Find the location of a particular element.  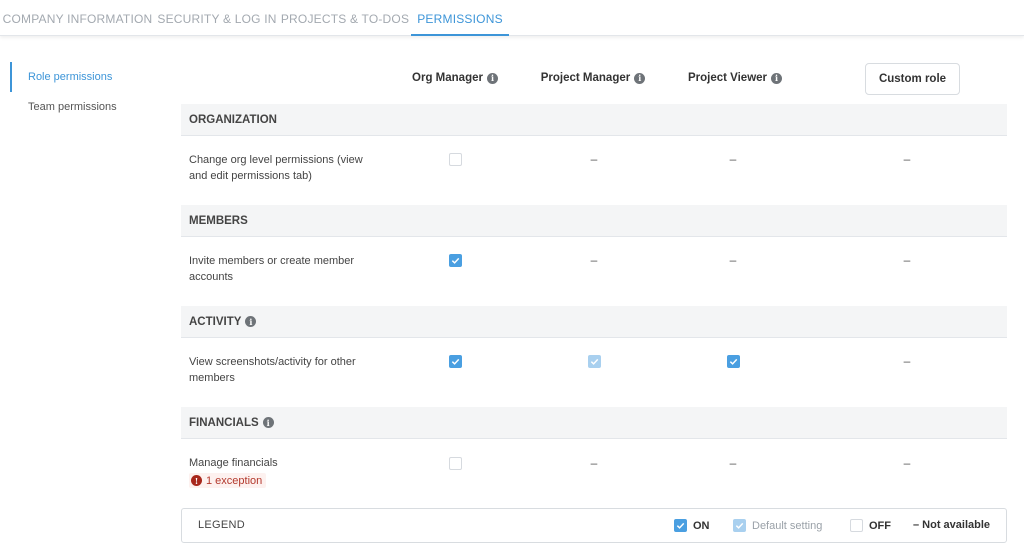

legend-na: – Not available is located at coordinates (951, 525).